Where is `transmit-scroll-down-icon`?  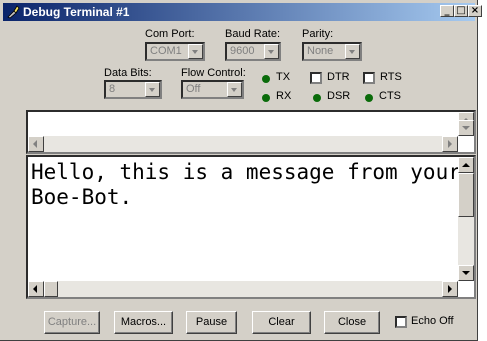
transmit-scroll-down-icon is located at coordinates (466, 128).